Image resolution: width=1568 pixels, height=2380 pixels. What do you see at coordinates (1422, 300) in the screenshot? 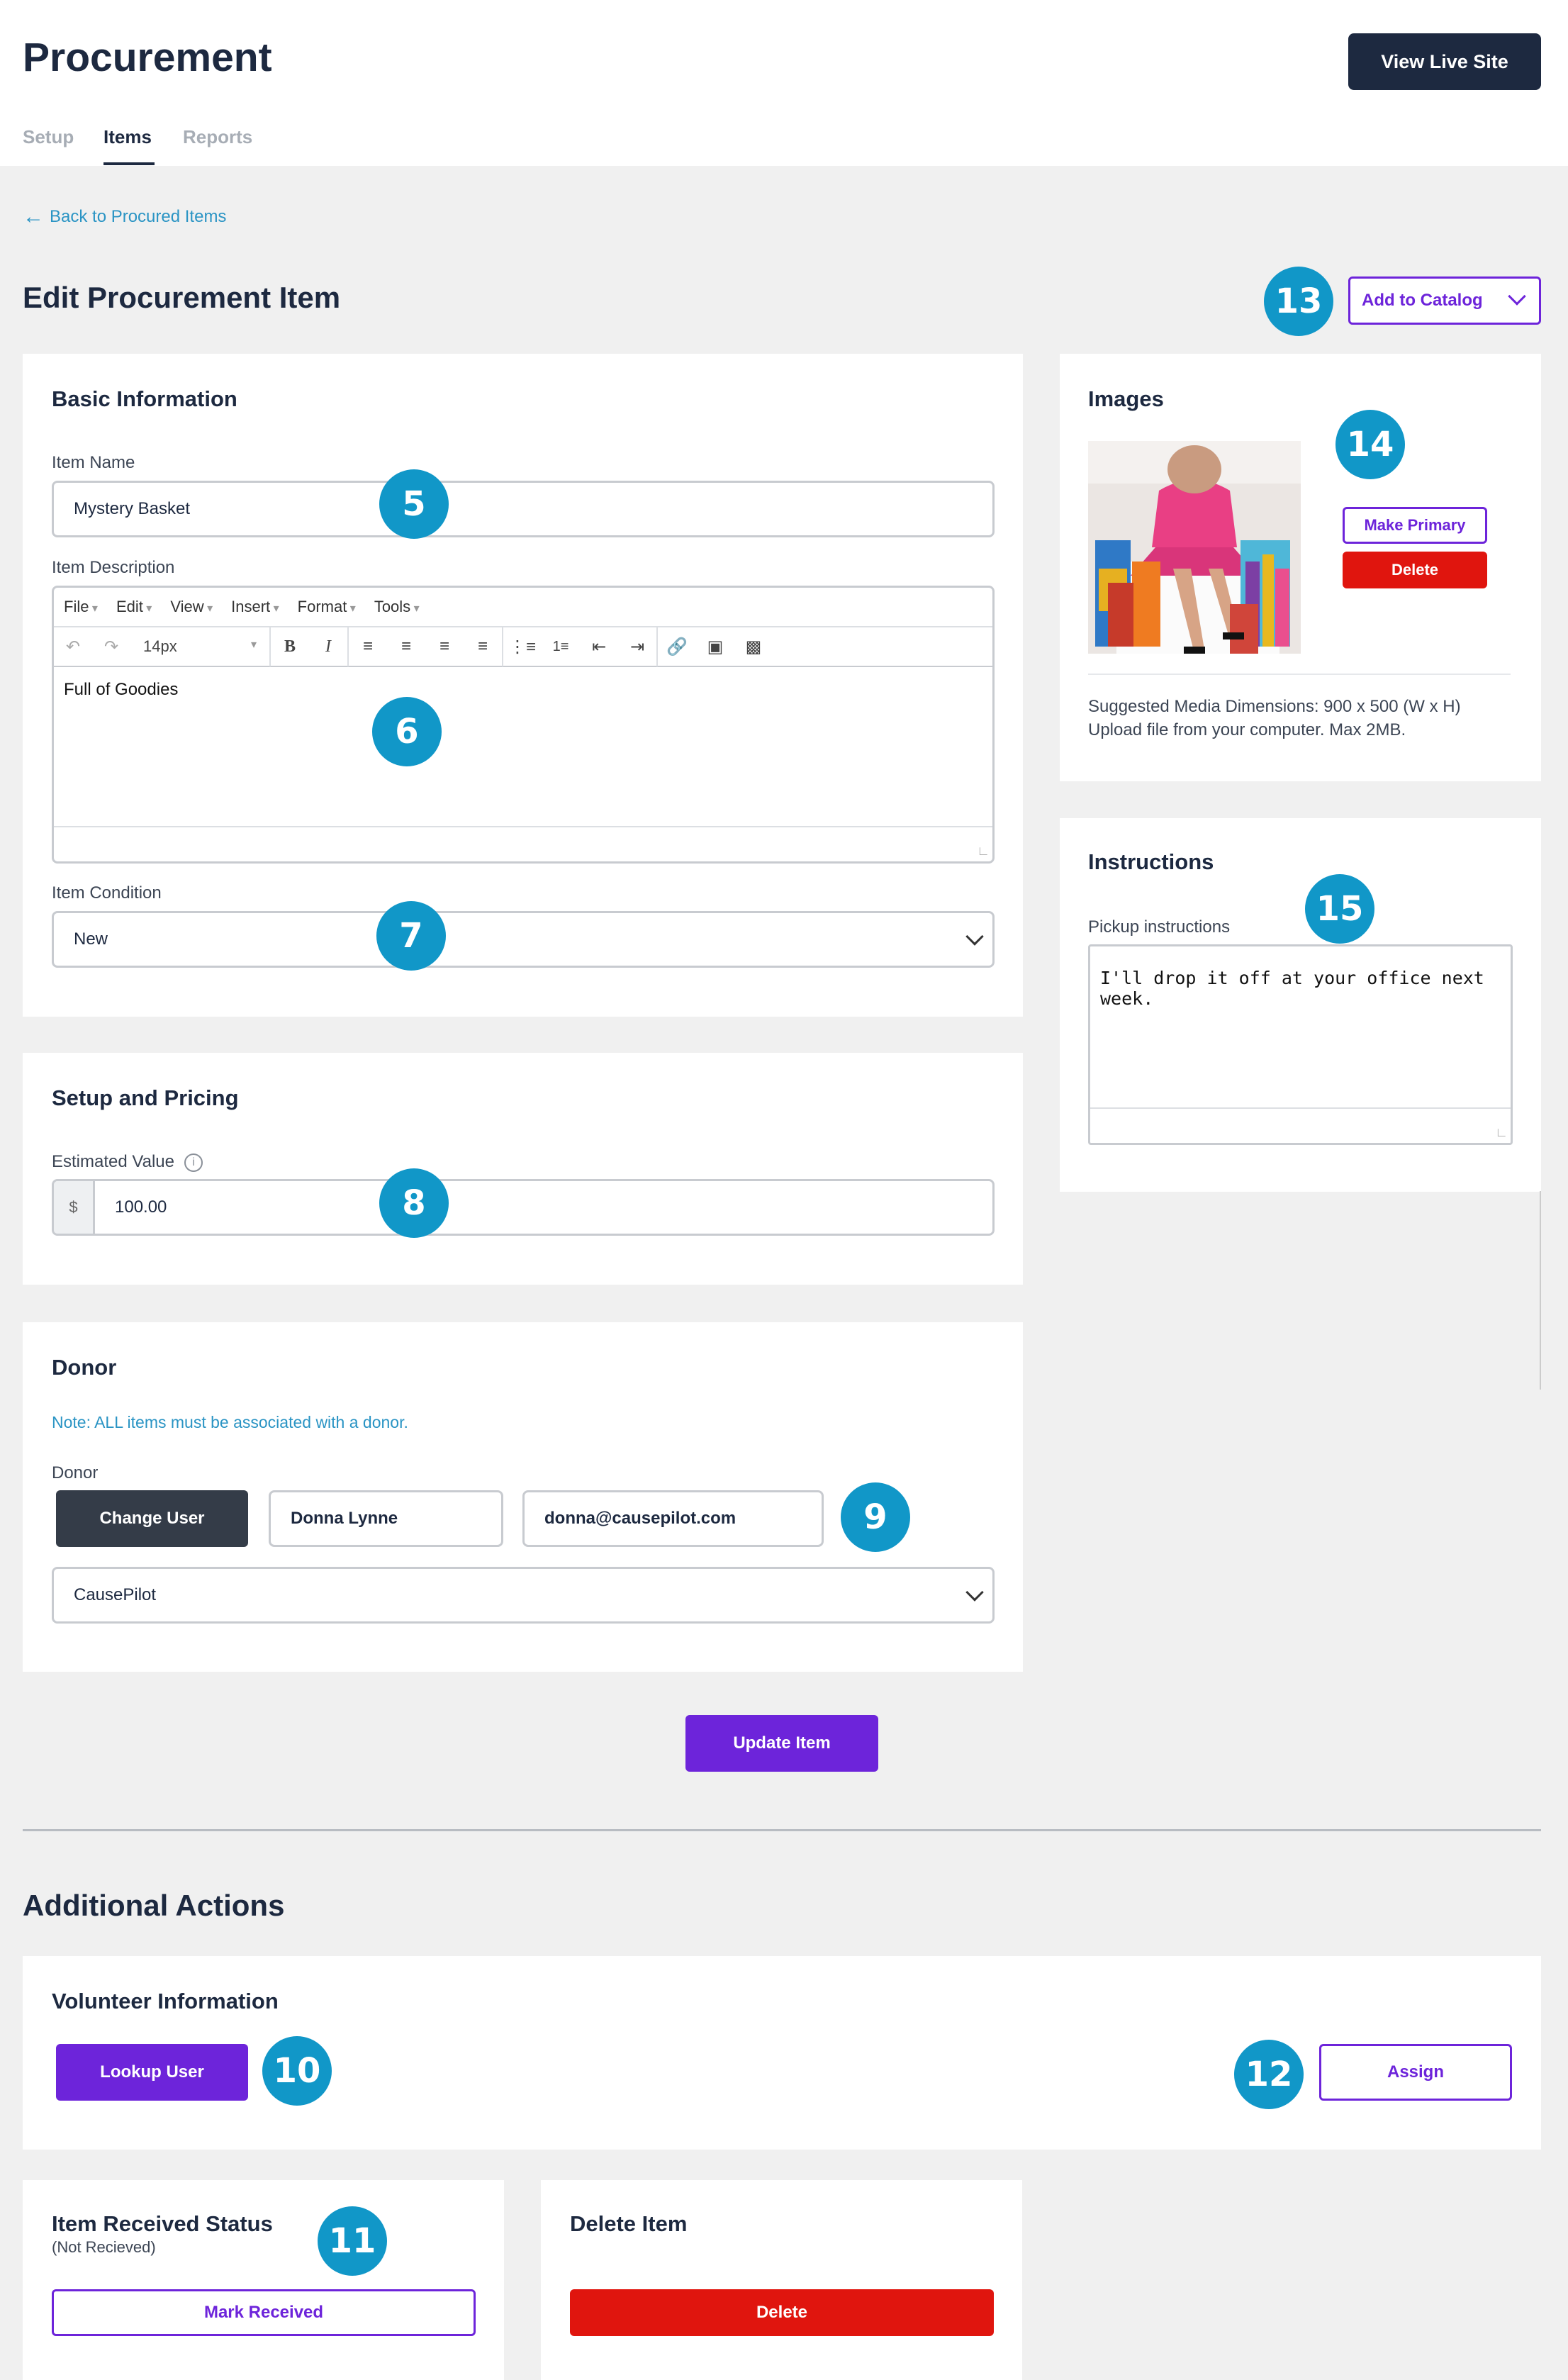
I see `add-to-catalog-label: Add to Catalog` at bounding box center [1422, 300].